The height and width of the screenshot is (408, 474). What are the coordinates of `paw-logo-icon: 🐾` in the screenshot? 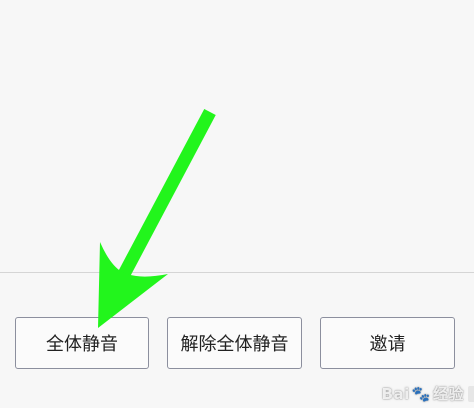 It's located at (421, 394).